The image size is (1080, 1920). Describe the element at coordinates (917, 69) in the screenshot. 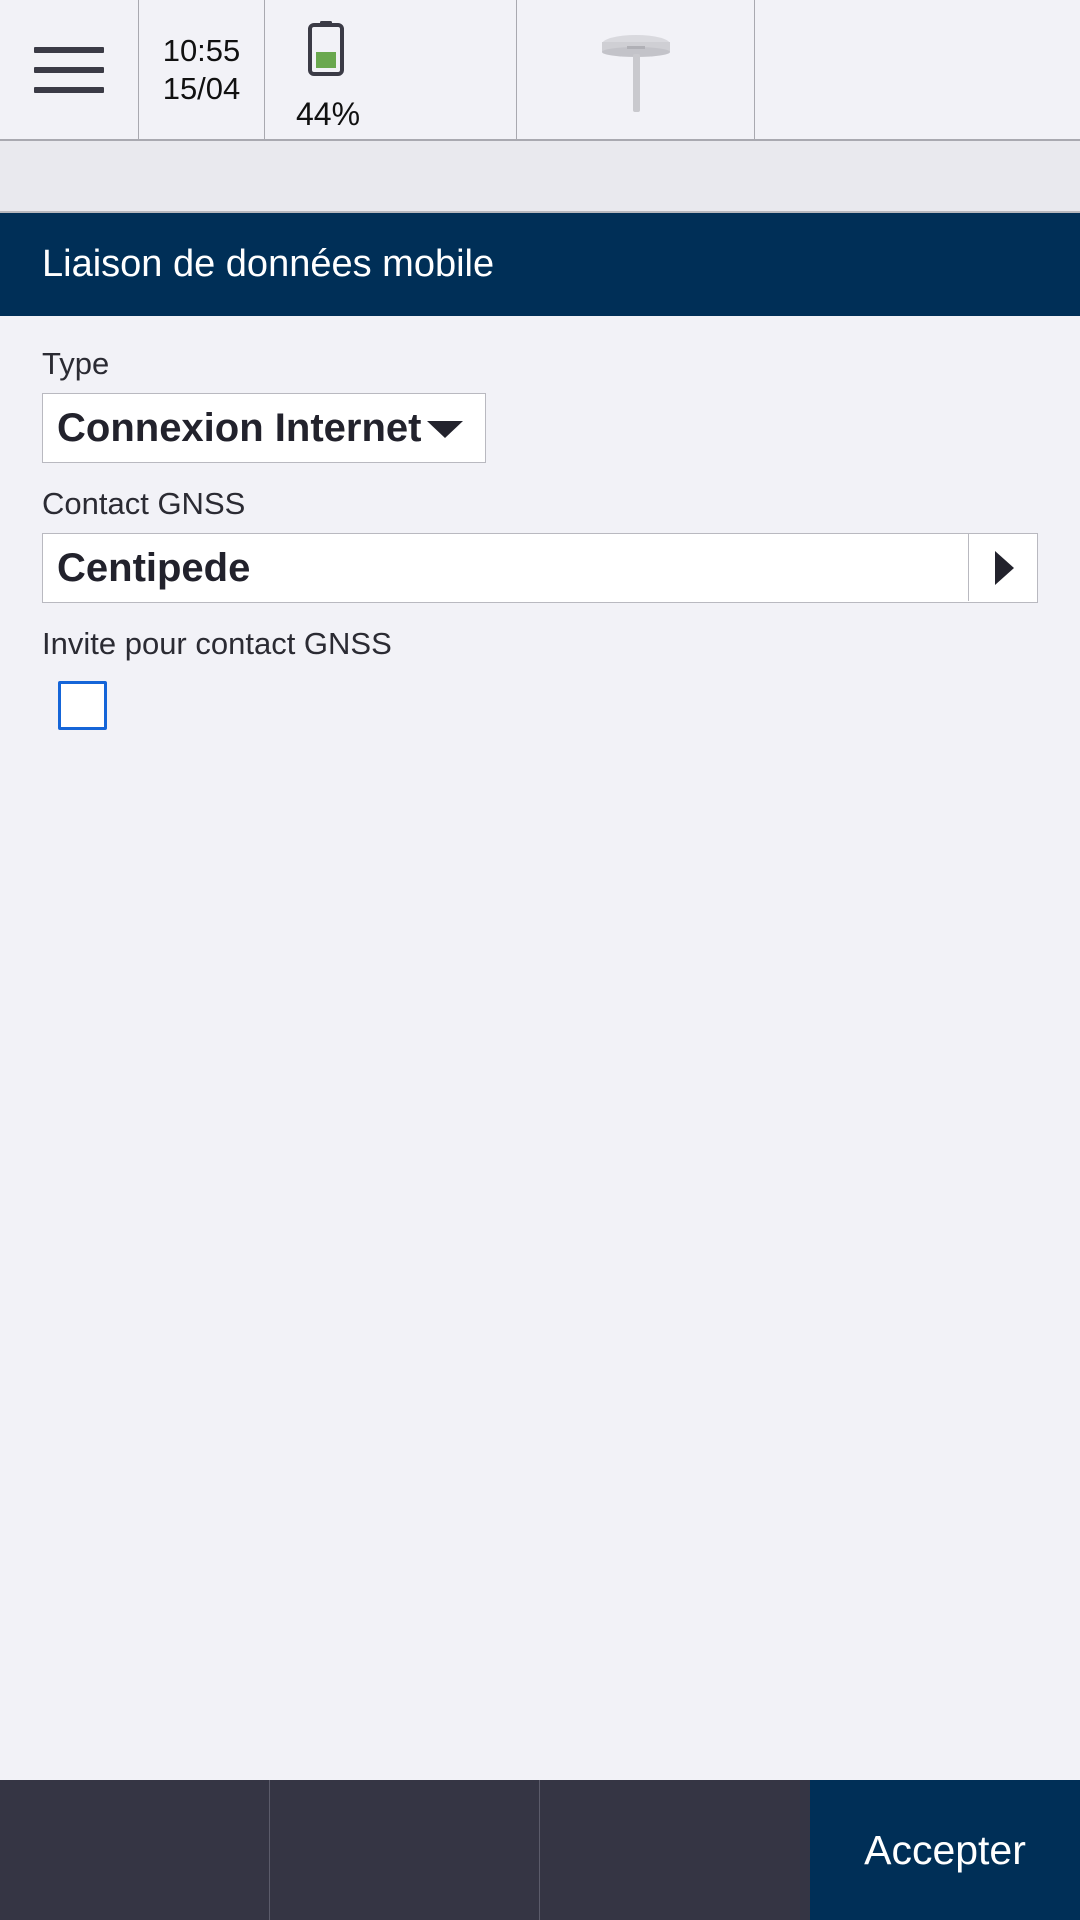

I see `status-bar-empty` at that location.